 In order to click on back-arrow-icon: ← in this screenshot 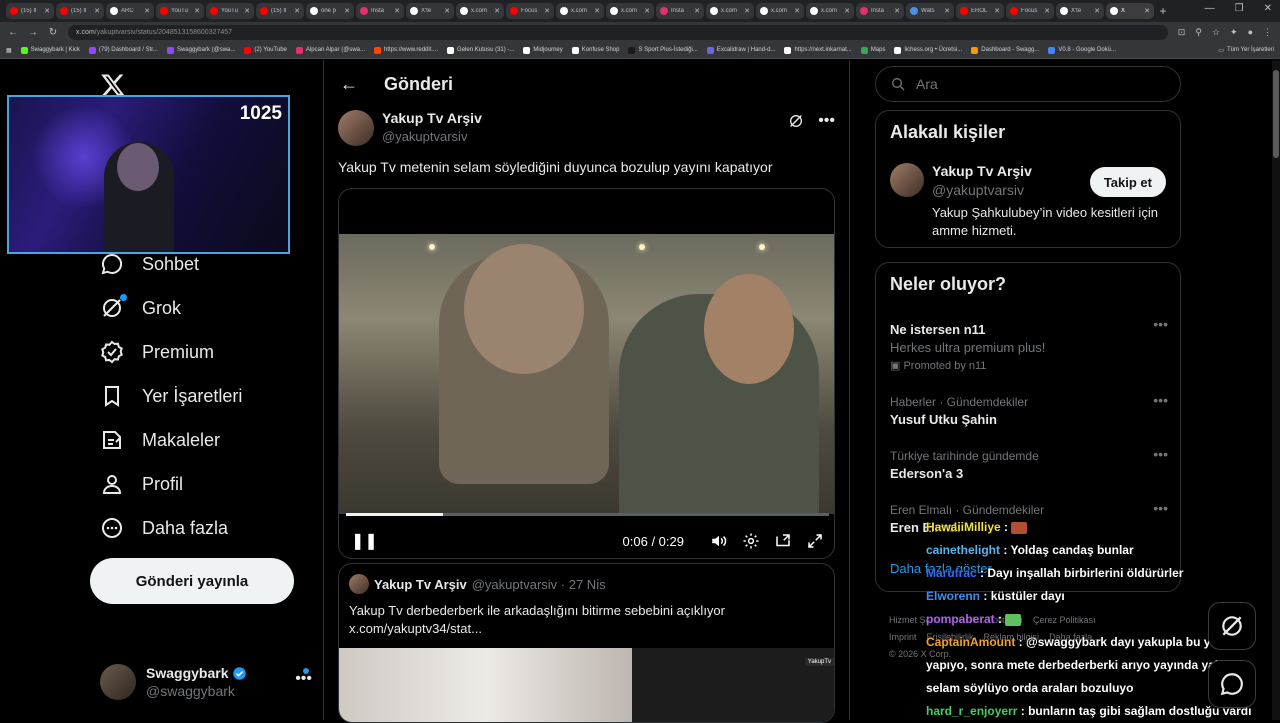, I will do `click(349, 84)`.